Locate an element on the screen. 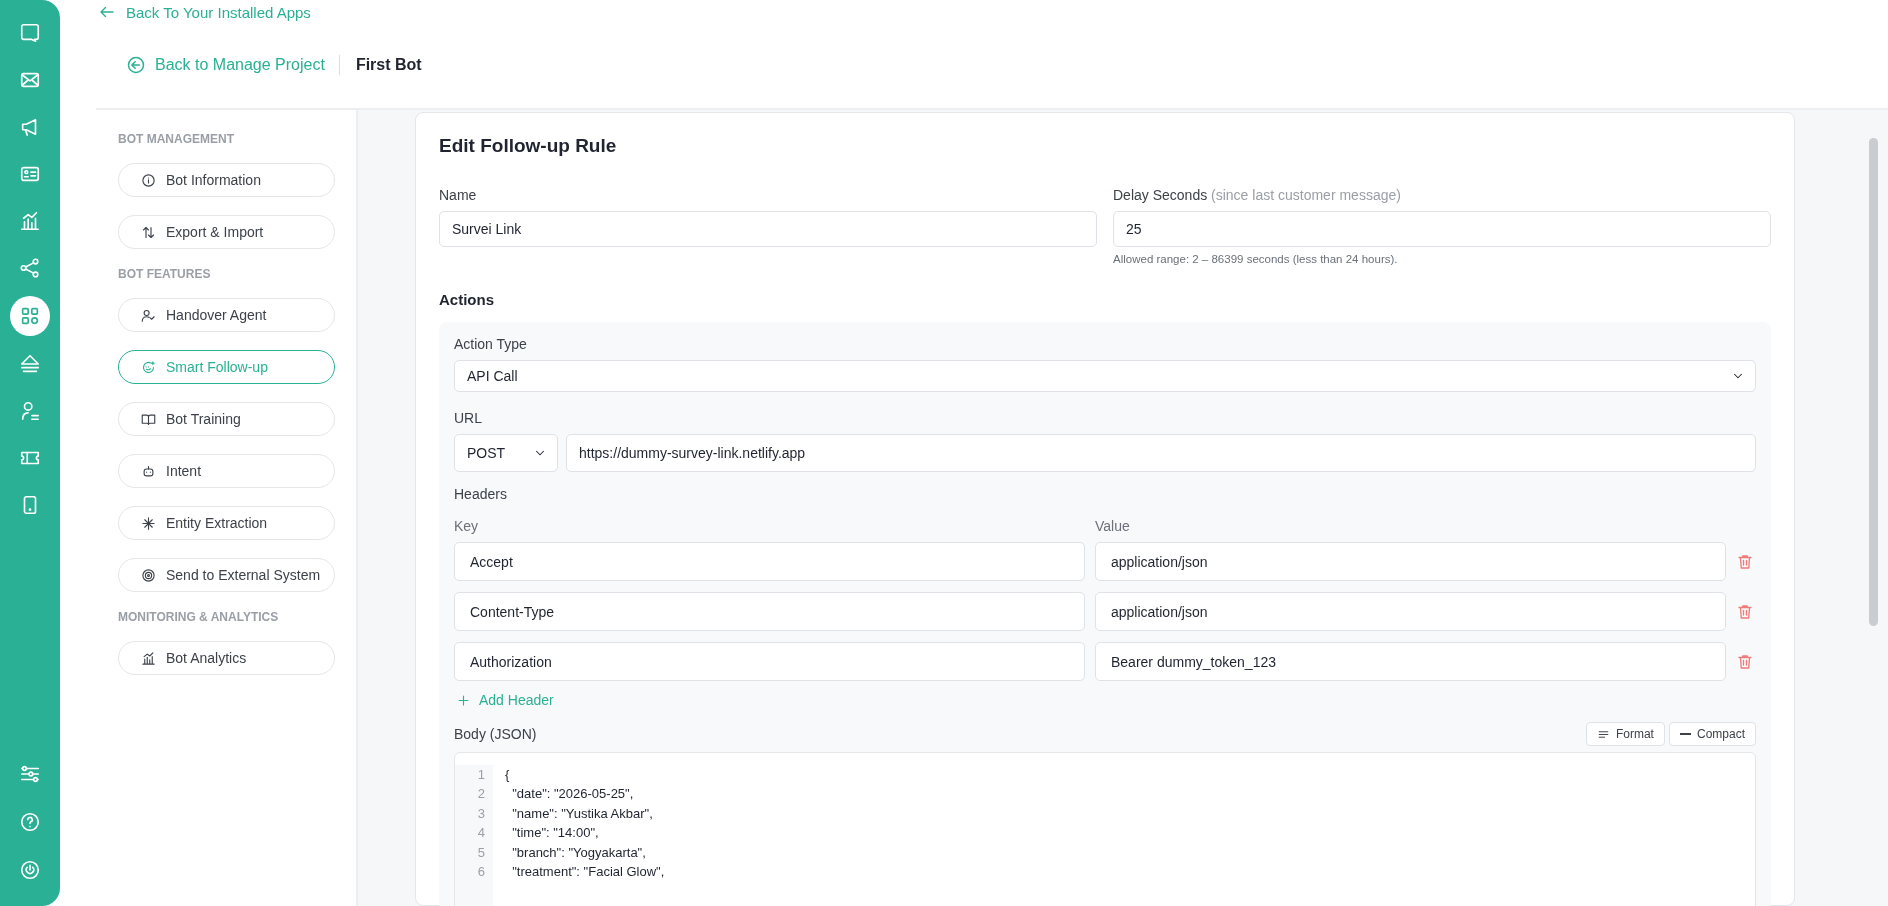 Image resolution: width=1888 pixels, height=906 pixels. url-input: https://dummy-survey-link.netlify.app is located at coordinates (1161, 453).